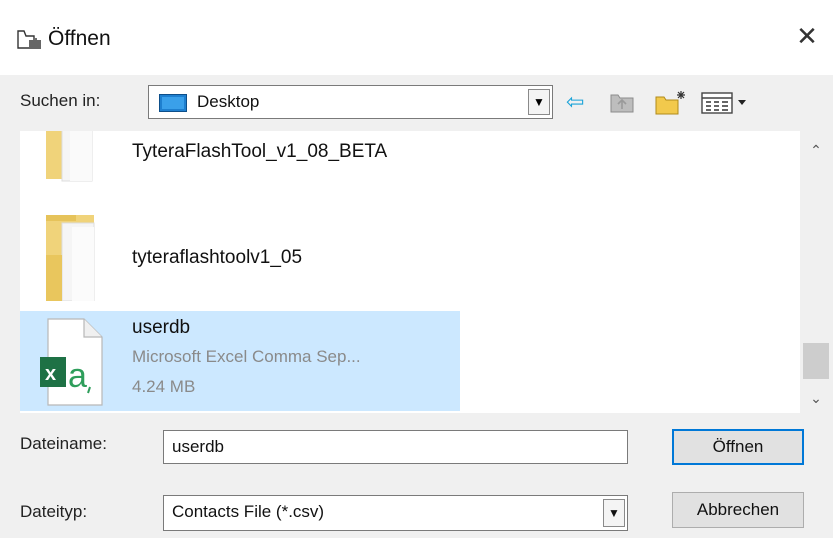 Image resolution: width=833 pixels, height=538 pixels. Describe the element at coordinates (161, 327) in the screenshot. I see `file-name: userdb` at that location.